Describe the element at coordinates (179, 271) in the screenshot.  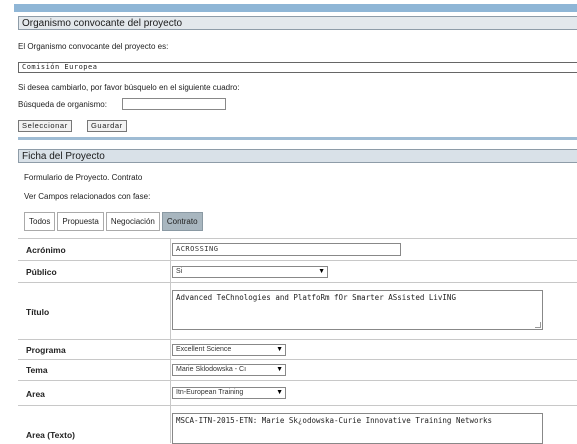
I see `publico-value: Si` at that location.